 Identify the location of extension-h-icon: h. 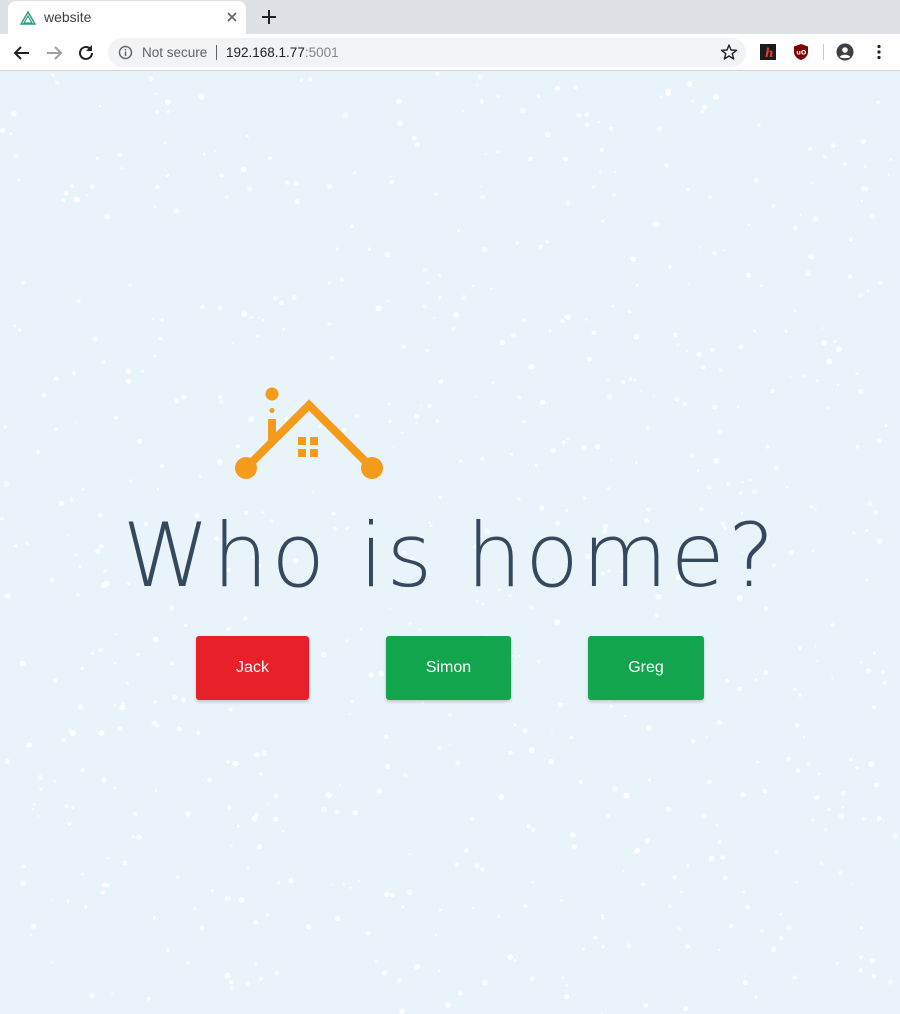
(768, 52).